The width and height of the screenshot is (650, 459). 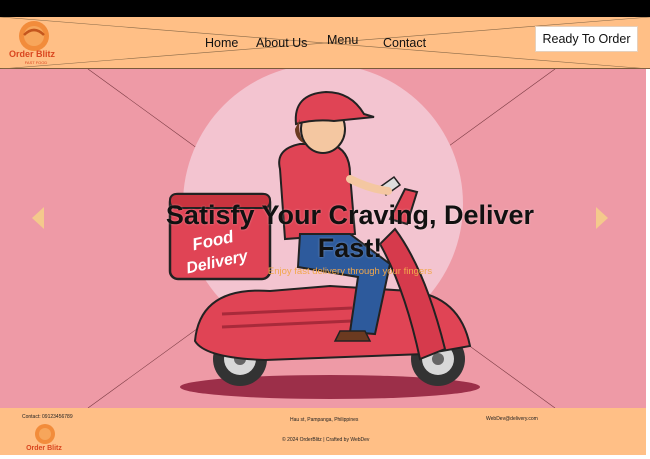 I want to click on browser-top-bar, so click(x=325, y=8).